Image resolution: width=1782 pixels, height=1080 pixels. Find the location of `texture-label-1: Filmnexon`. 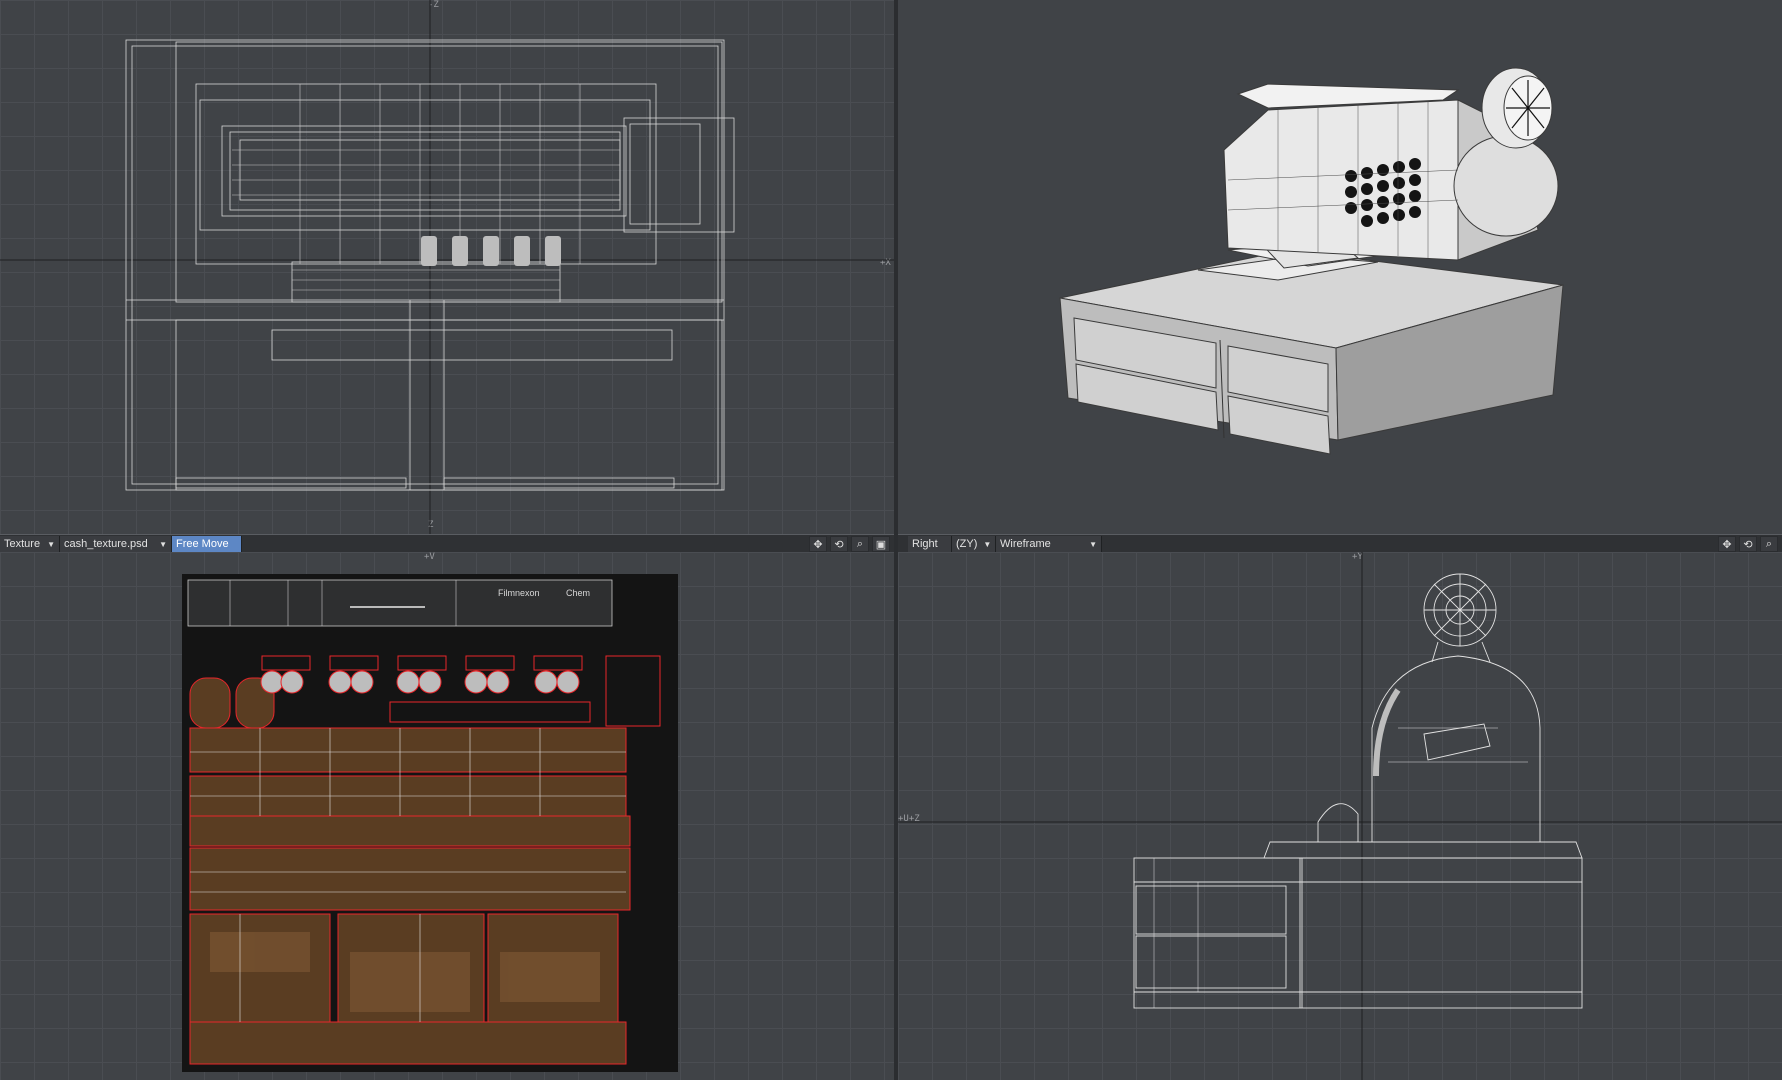

texture-label-1: Filmnexon is located at coordinates (519, 593).